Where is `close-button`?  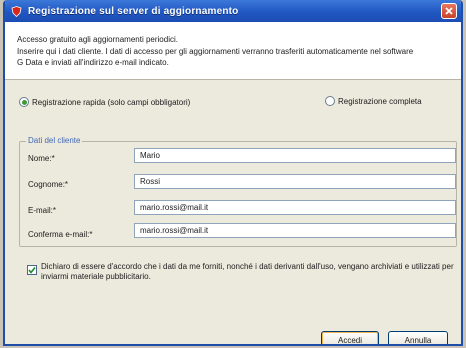
close-button is located at coordinates (449, 11).